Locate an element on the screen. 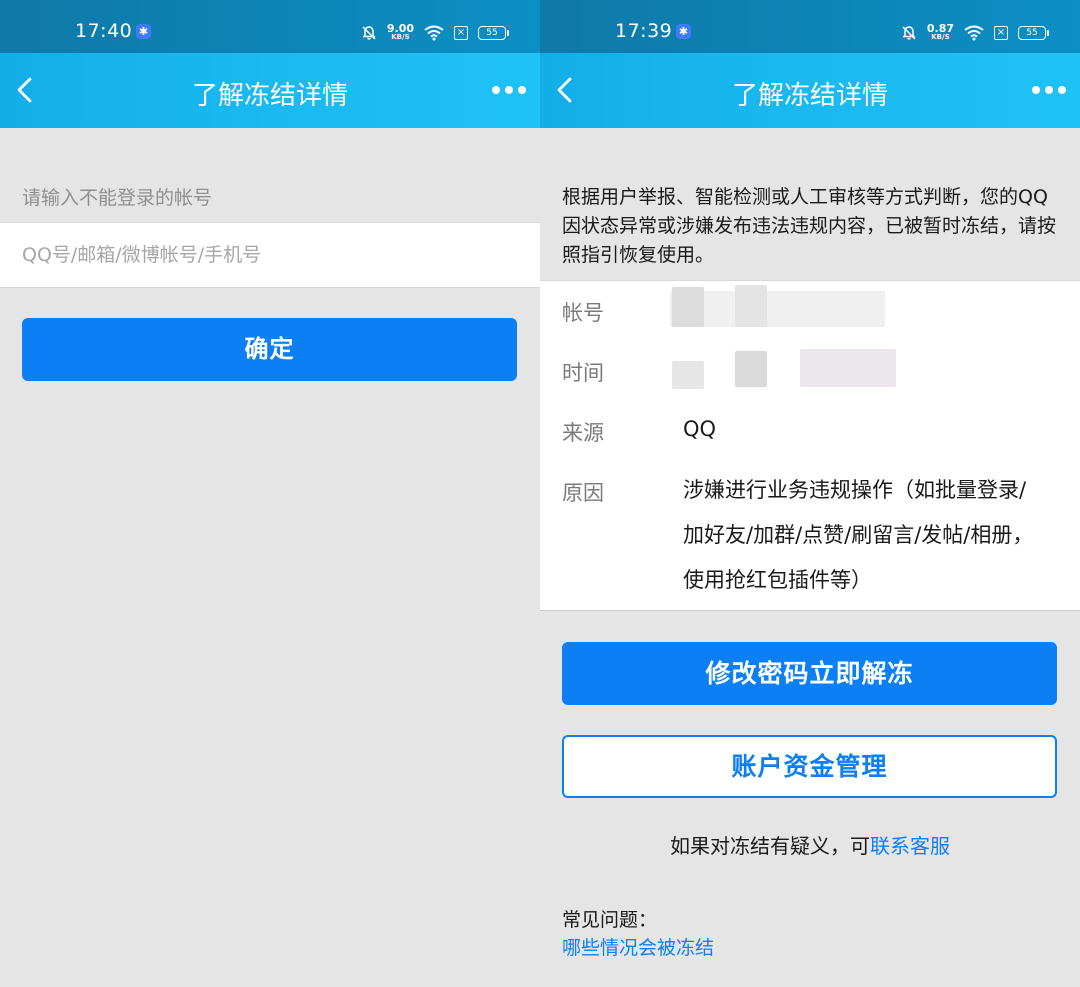 The width and height of the screenshot is (1080, 987). status-icons: 0.87 KB/S × 55 is located at coordinates (975, 33).